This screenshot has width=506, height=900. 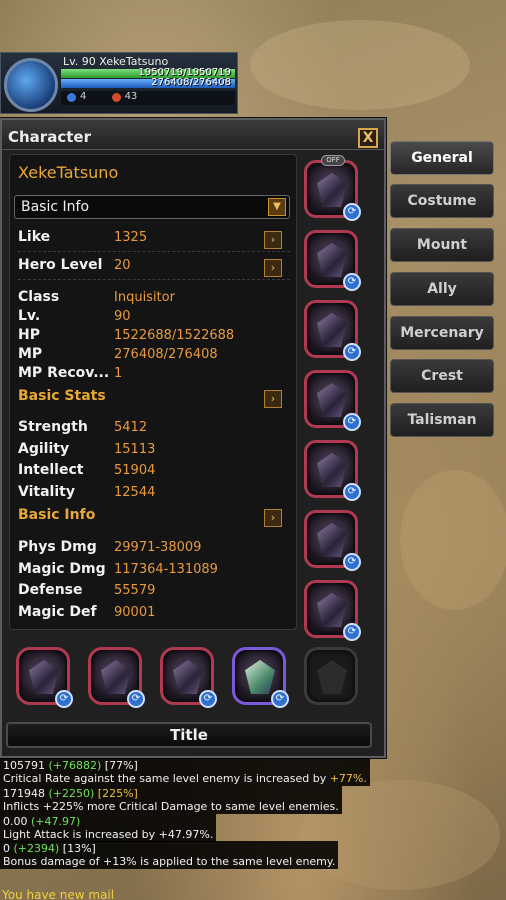 What do you see at coordinates (191, 82) in the screenshot?
I see `mp-text: 276408/276408` at bounding box center [191, 82].